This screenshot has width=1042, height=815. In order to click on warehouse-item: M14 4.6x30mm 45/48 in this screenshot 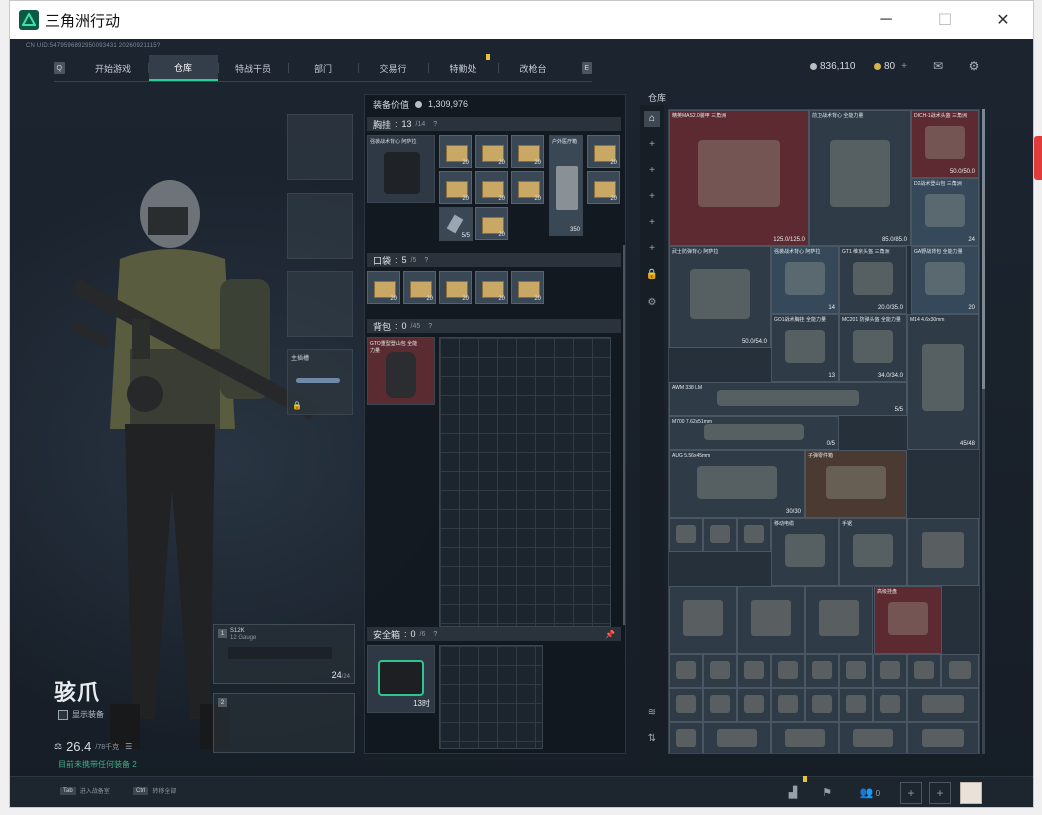, I will do `click(943, 382)`.